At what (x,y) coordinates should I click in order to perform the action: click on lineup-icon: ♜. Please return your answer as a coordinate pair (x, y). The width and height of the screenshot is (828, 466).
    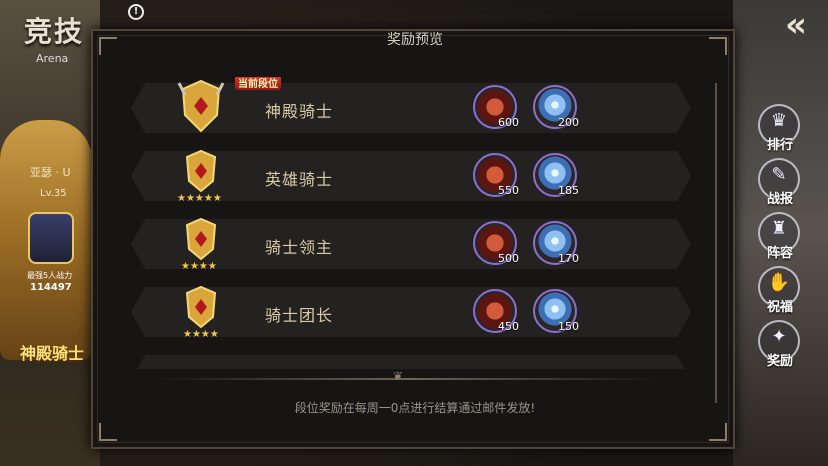
    Looking at the image, I should click on (779, 228).